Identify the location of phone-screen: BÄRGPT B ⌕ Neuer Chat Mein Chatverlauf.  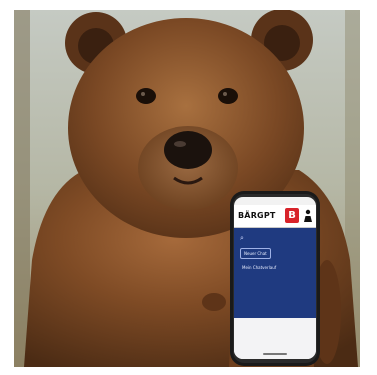
(275, 278).